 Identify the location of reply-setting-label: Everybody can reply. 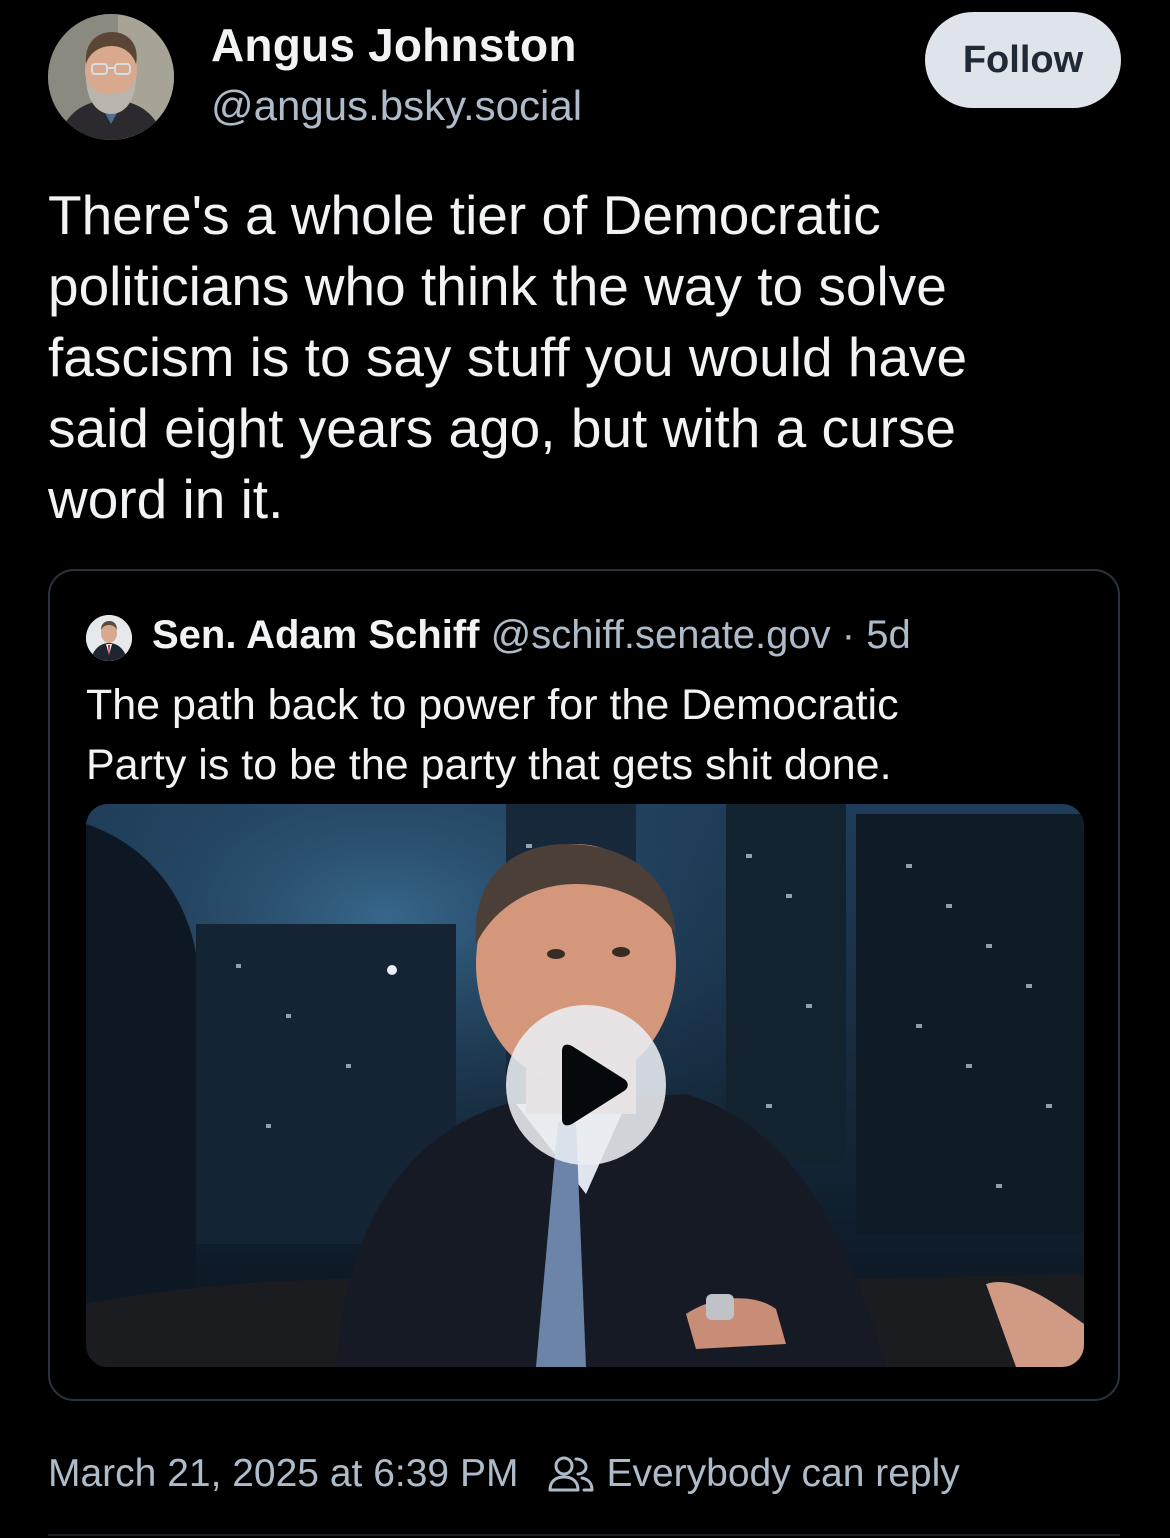
(782, 1474).